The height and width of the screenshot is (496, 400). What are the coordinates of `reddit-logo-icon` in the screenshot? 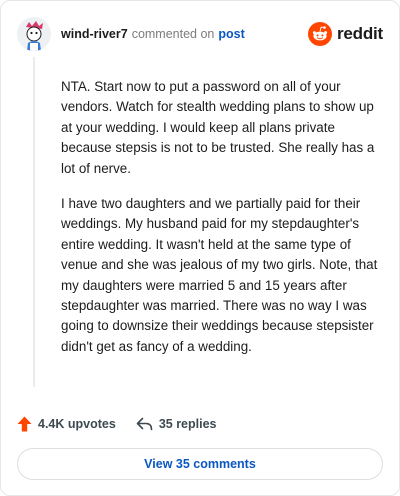 It's located at (319, 34).